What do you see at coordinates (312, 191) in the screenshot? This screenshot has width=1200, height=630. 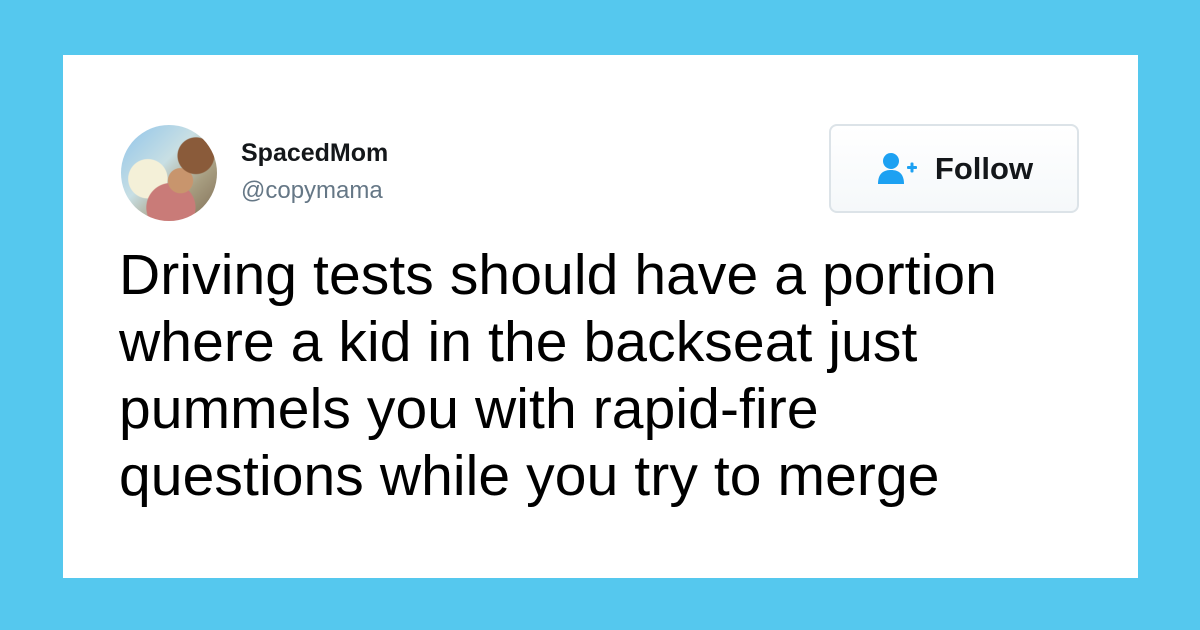 I see `author-handle: @copymama` at bounding box center [312, 191].